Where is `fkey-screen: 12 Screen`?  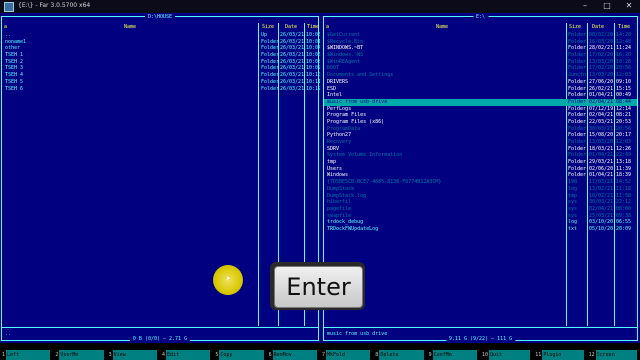
fkey-screen: 12 Screen is located at coordinates (613, 355).